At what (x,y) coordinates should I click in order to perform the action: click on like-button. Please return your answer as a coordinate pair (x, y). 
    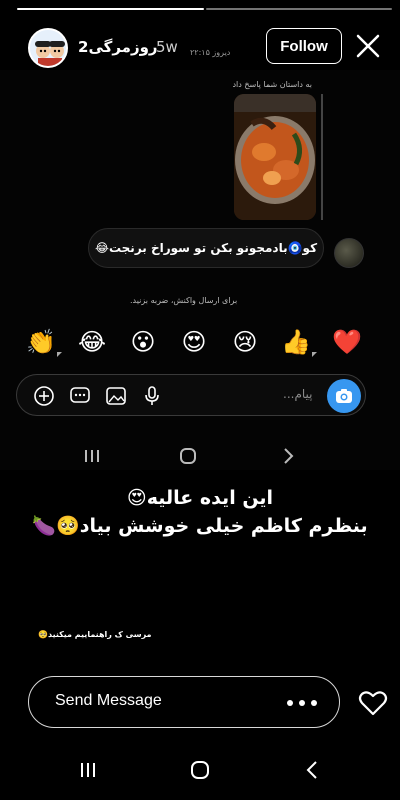
    Looking at the image, I should click on (373, 703).